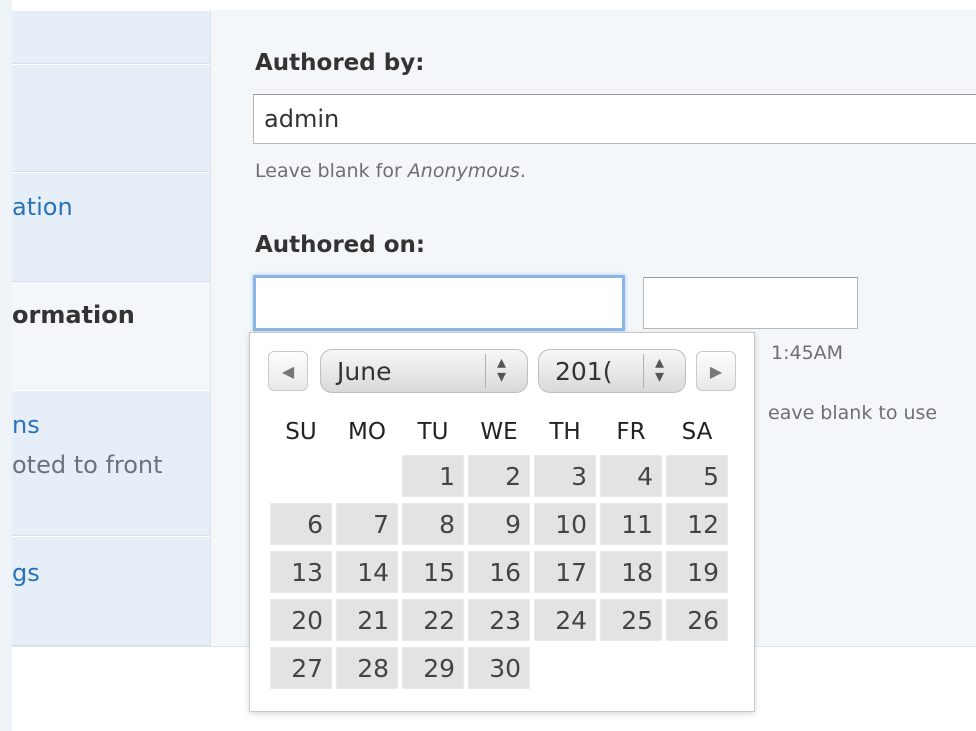 The width and height of the screenshot is (976, 731). I want to click on authored-on-label: Authored on:, so click(340, 245).